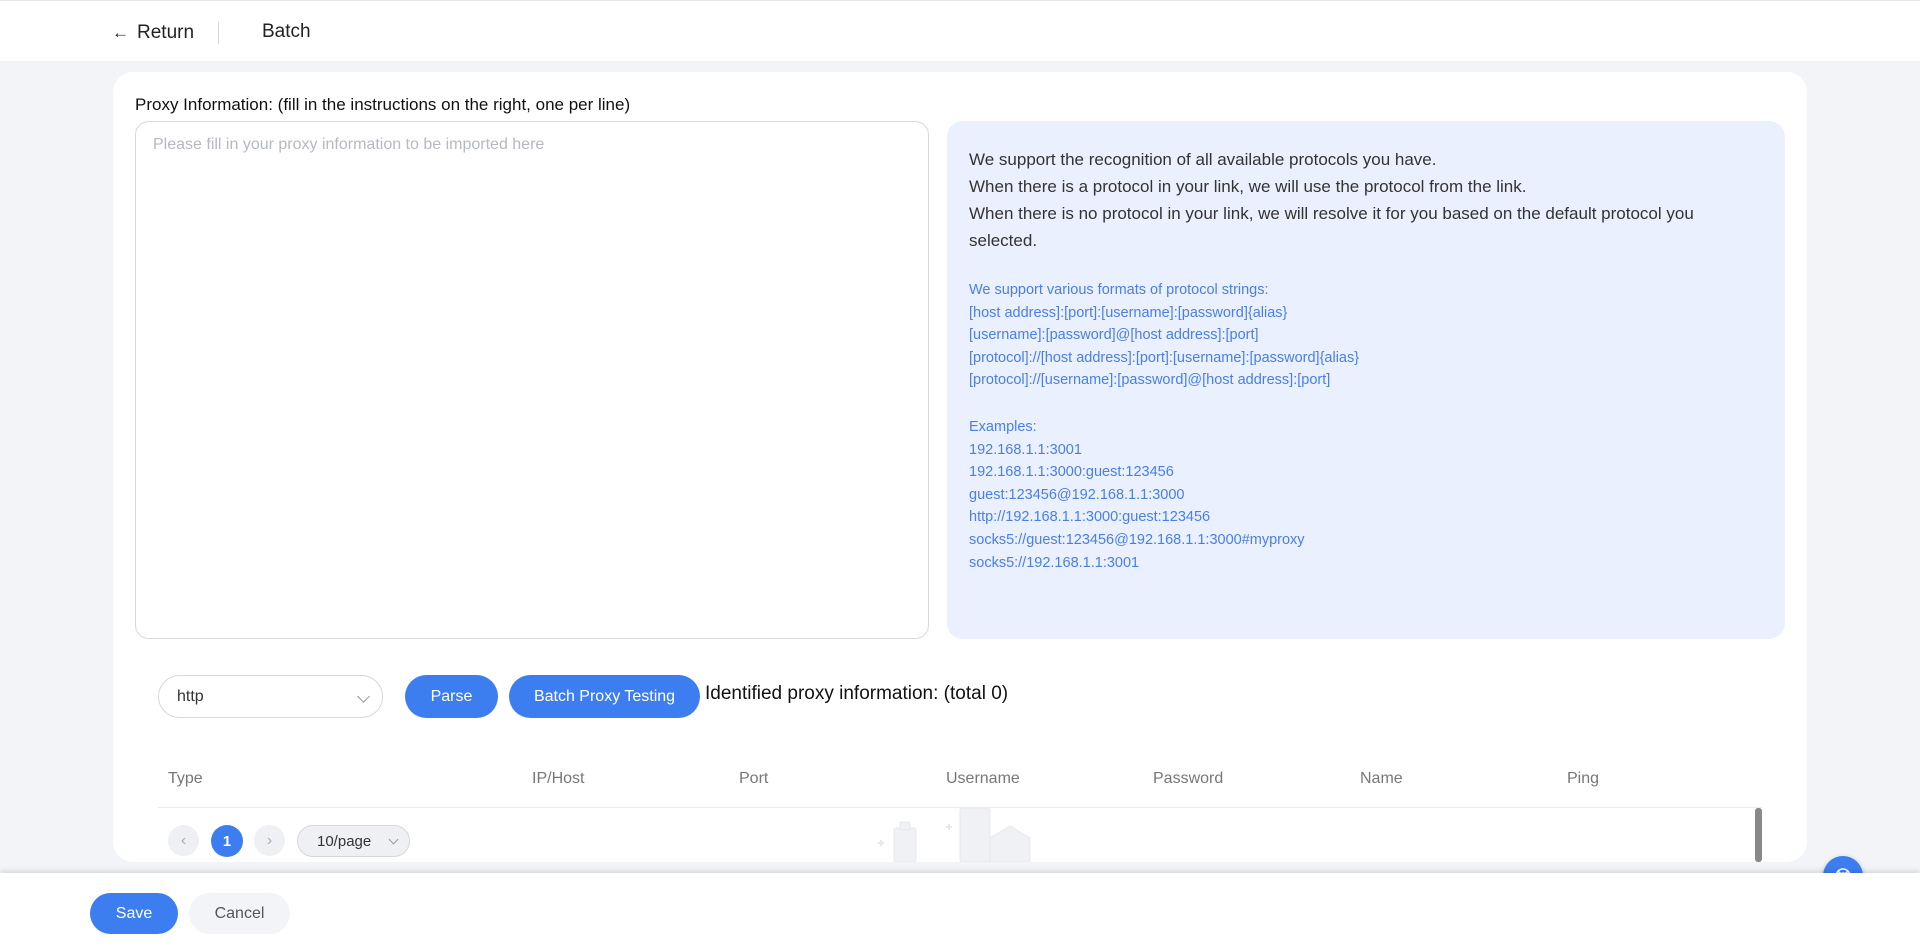 The height and width of the screenshot is (949, 1920). I want to click on column-header-username: Username, so click(983, 778).